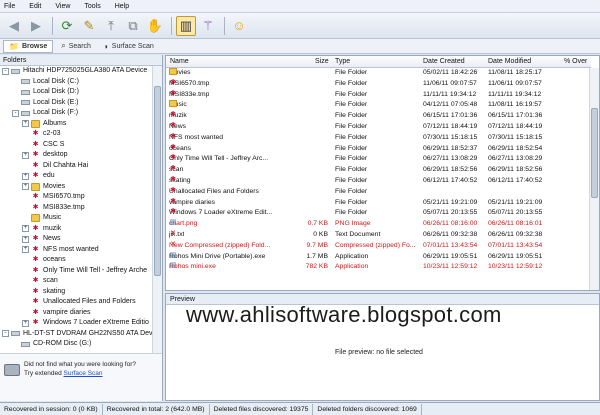  I want to click on menu-view: View, so click(62, 6).